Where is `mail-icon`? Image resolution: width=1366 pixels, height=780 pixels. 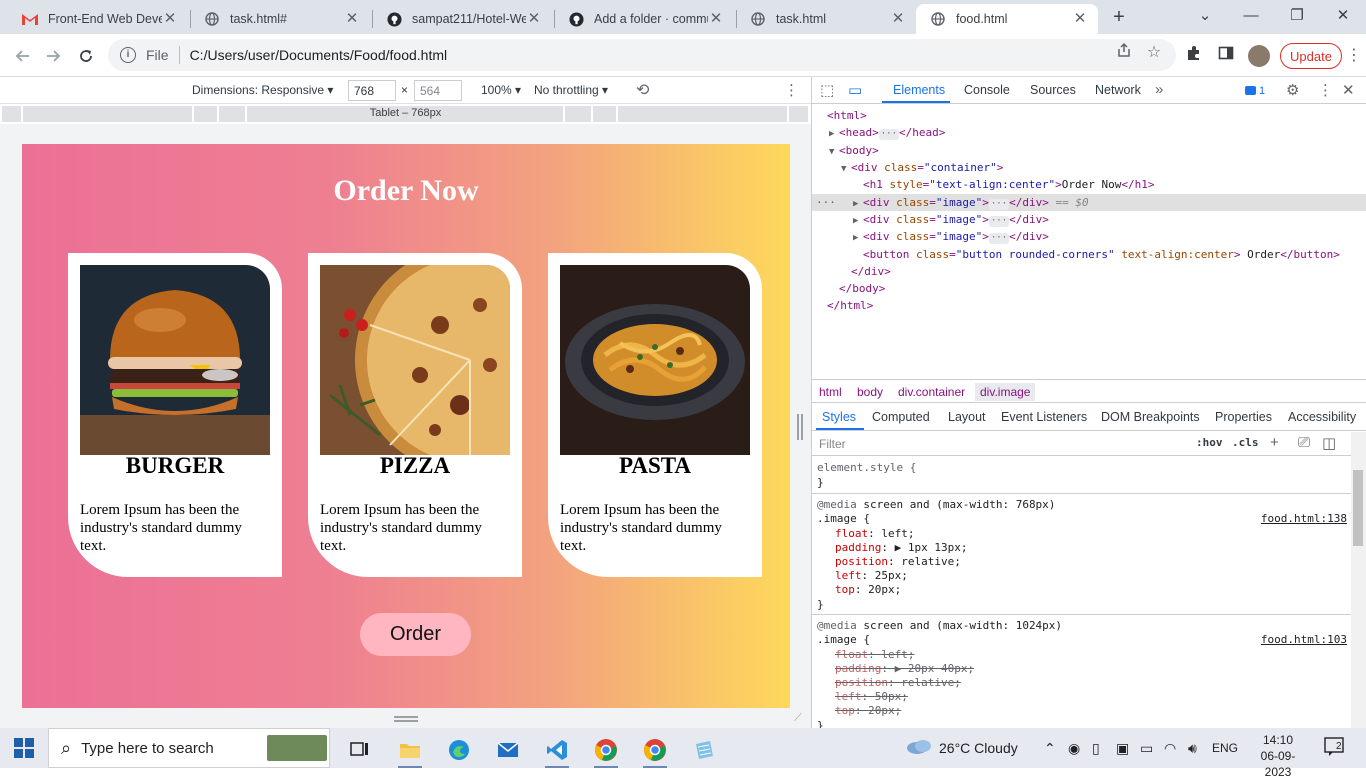
mail-icon is located at coordinates (508, 750).